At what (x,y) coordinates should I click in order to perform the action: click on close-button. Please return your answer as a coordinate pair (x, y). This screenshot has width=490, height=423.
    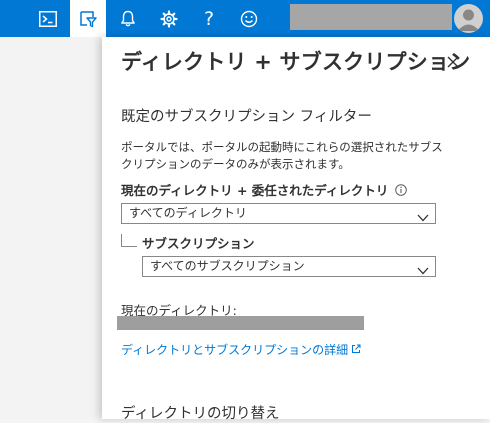
    Looking at the image, I should click on (453, 62).